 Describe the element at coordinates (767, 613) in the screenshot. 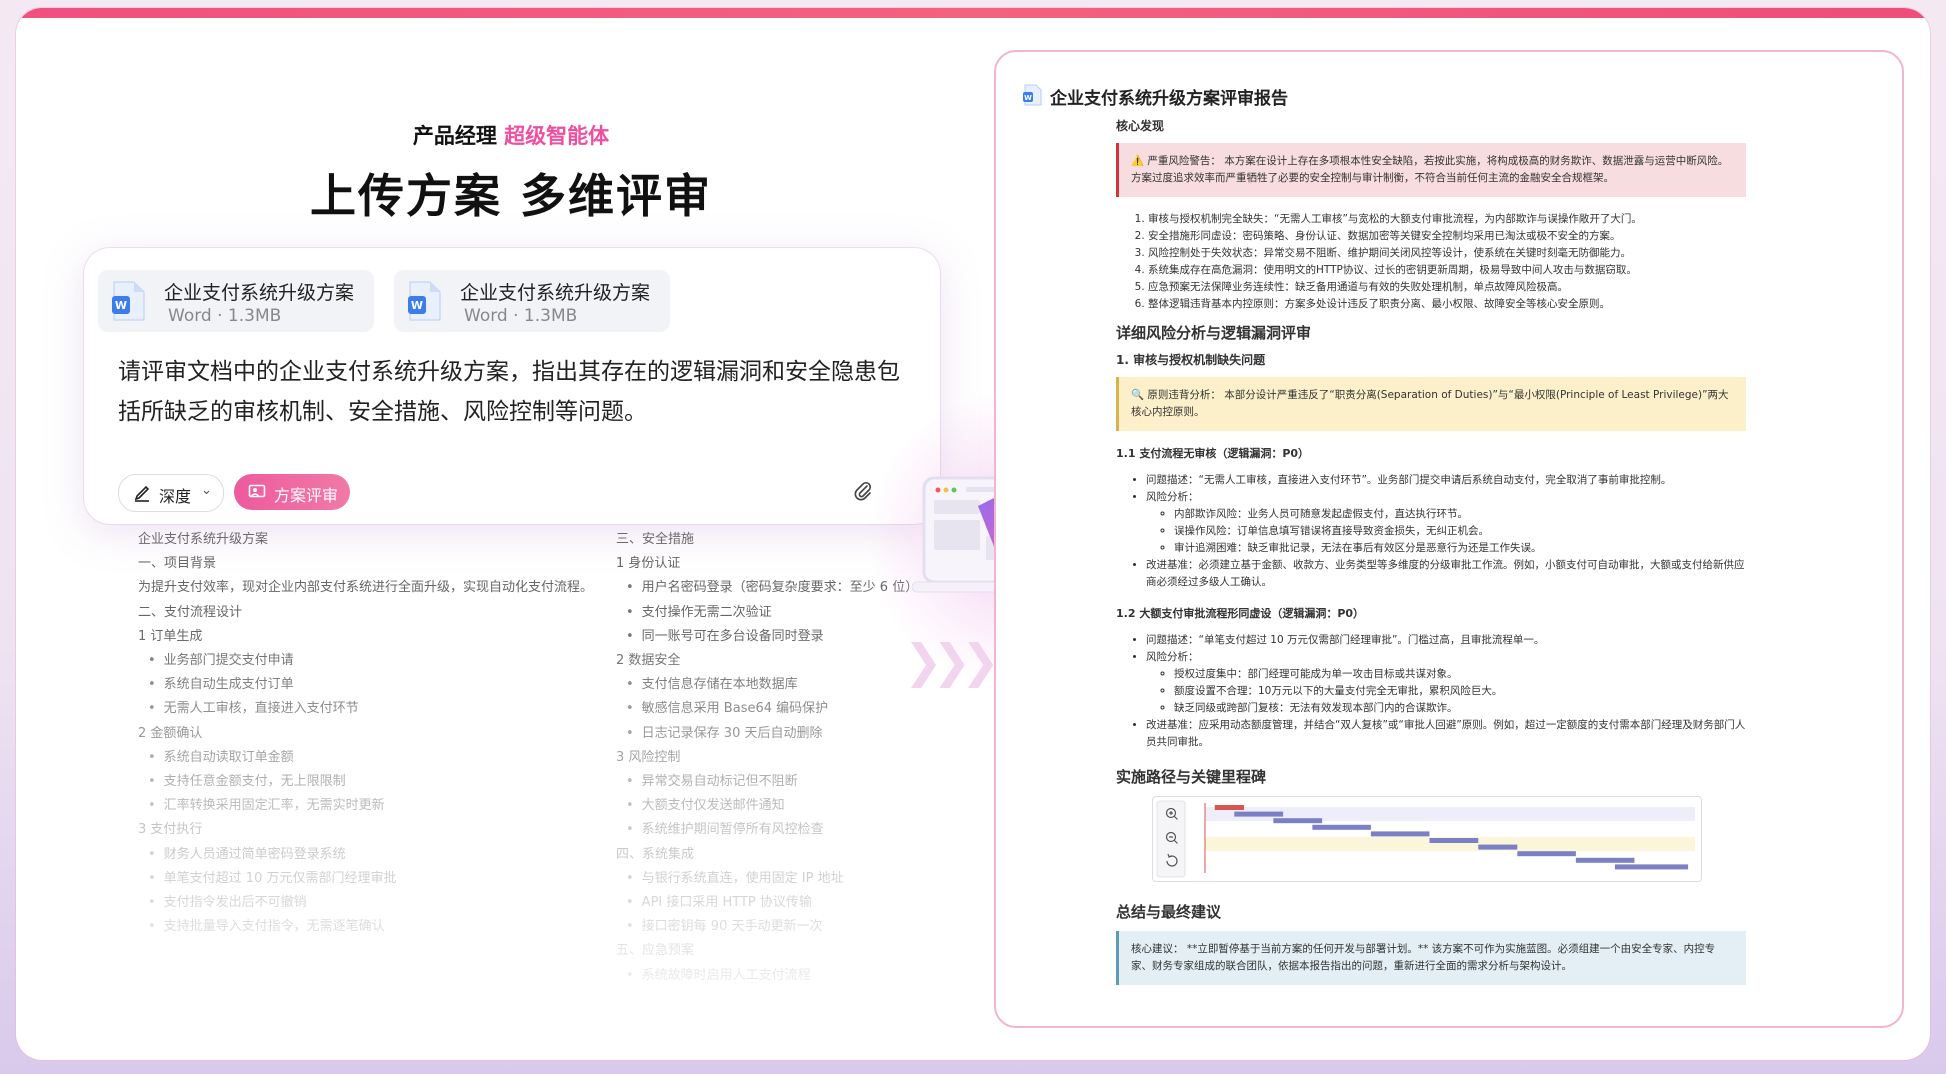

I see `document-bullet-line: 支付操作无需二次验证` at that location.